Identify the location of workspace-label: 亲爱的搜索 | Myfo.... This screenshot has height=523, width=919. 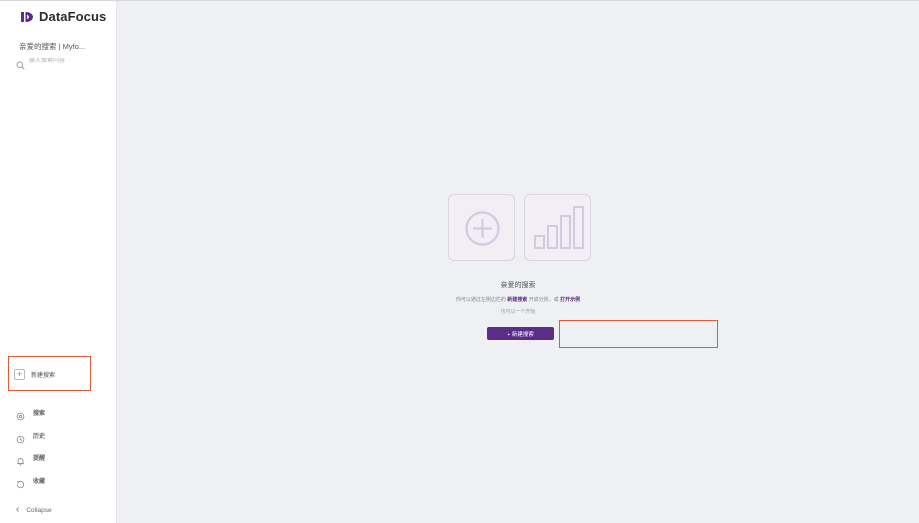
(52, 46).